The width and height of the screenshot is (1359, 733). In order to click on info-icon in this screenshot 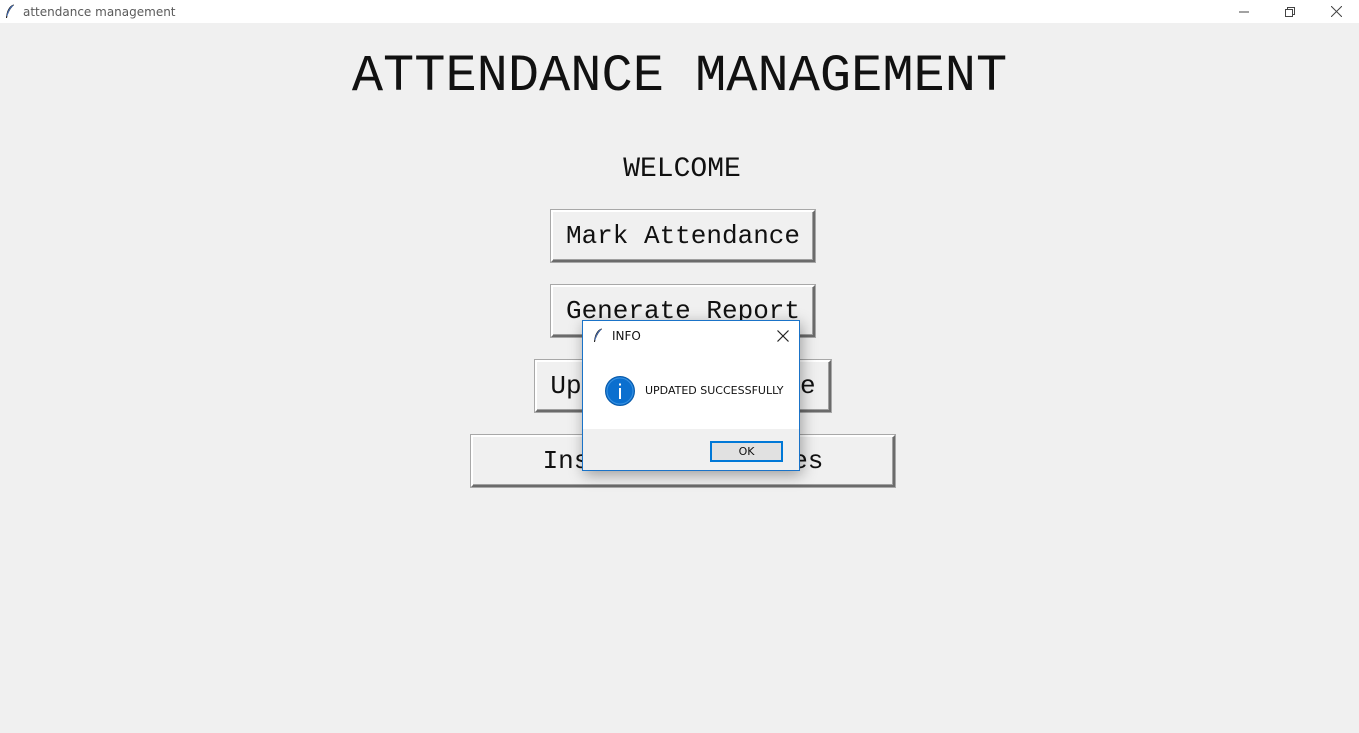, I will do `click(620, 391)`.